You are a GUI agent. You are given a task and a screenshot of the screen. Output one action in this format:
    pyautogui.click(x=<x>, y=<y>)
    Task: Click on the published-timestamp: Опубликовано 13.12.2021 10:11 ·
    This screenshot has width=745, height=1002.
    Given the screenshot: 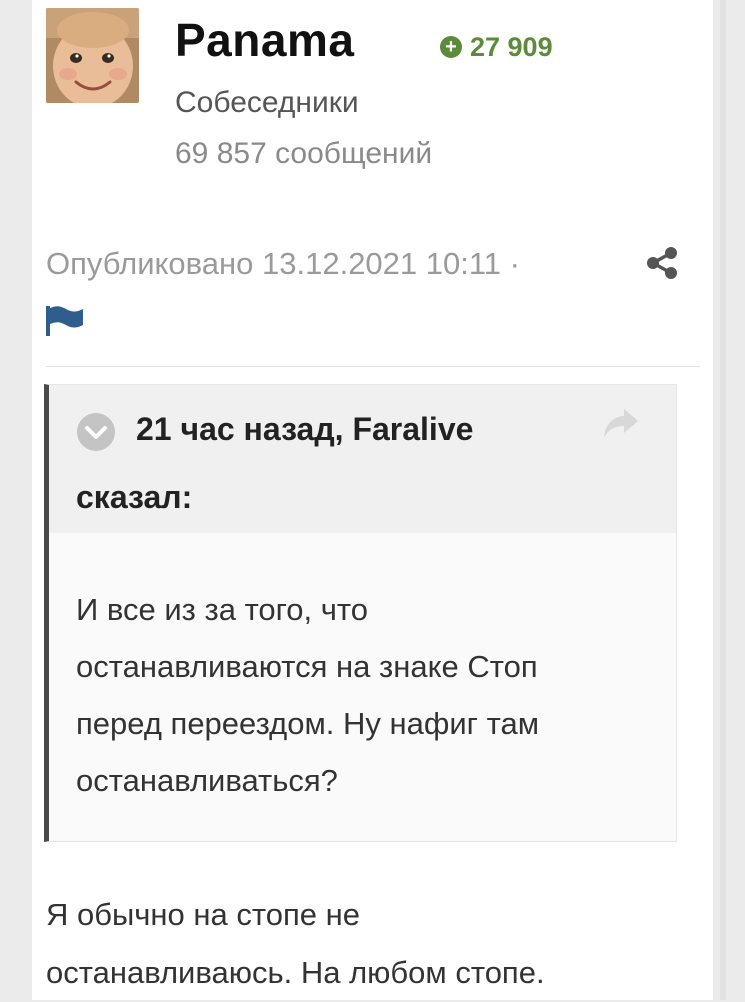 What is the action you would take?
    pyautogui.click(x=283, y=264)
    